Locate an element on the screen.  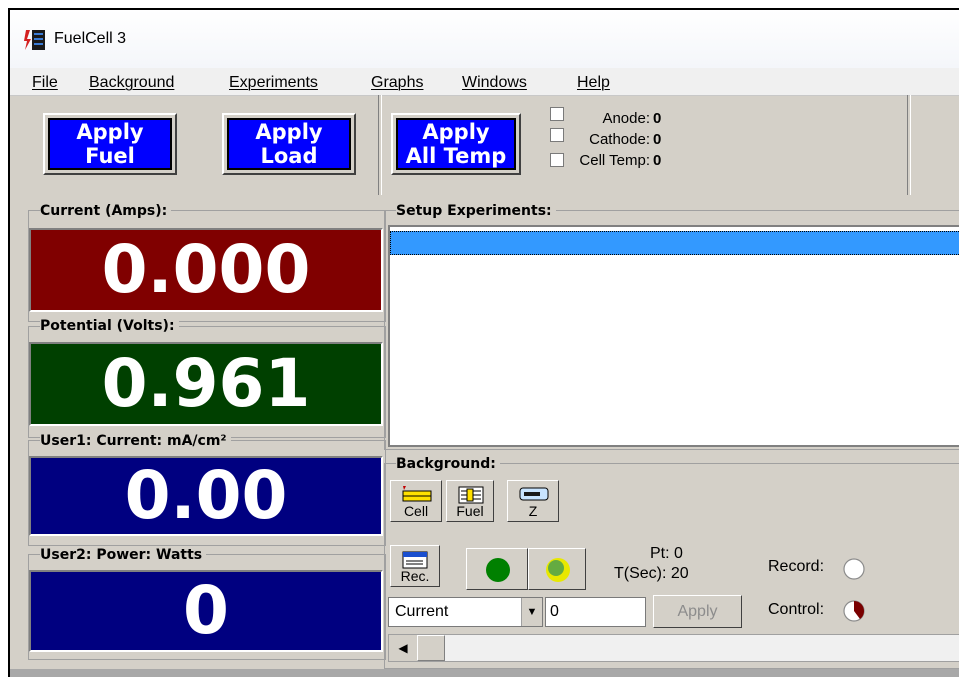
user1-readout: 0.00 is located at coordinates (206, 496).